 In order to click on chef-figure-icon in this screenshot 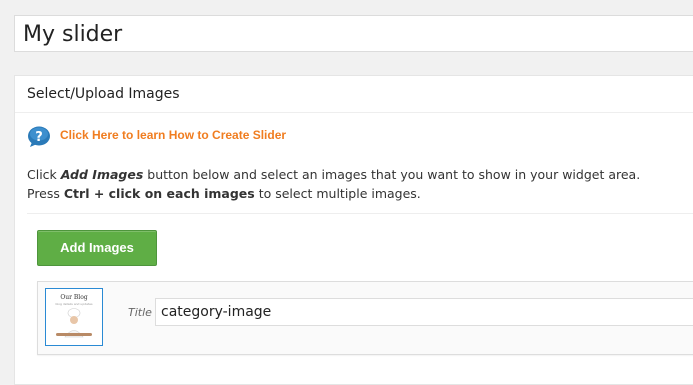, I will do `click(74, 323)`.